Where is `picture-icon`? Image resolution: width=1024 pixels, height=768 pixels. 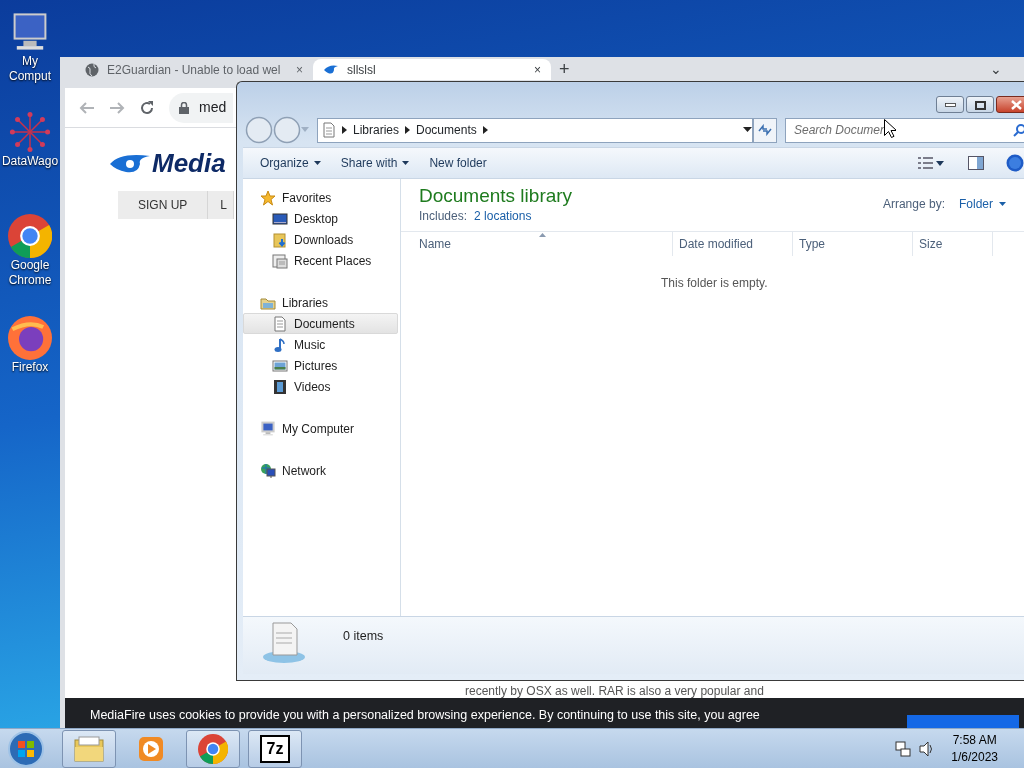
picture-icon is located at coordinates (280, 365).